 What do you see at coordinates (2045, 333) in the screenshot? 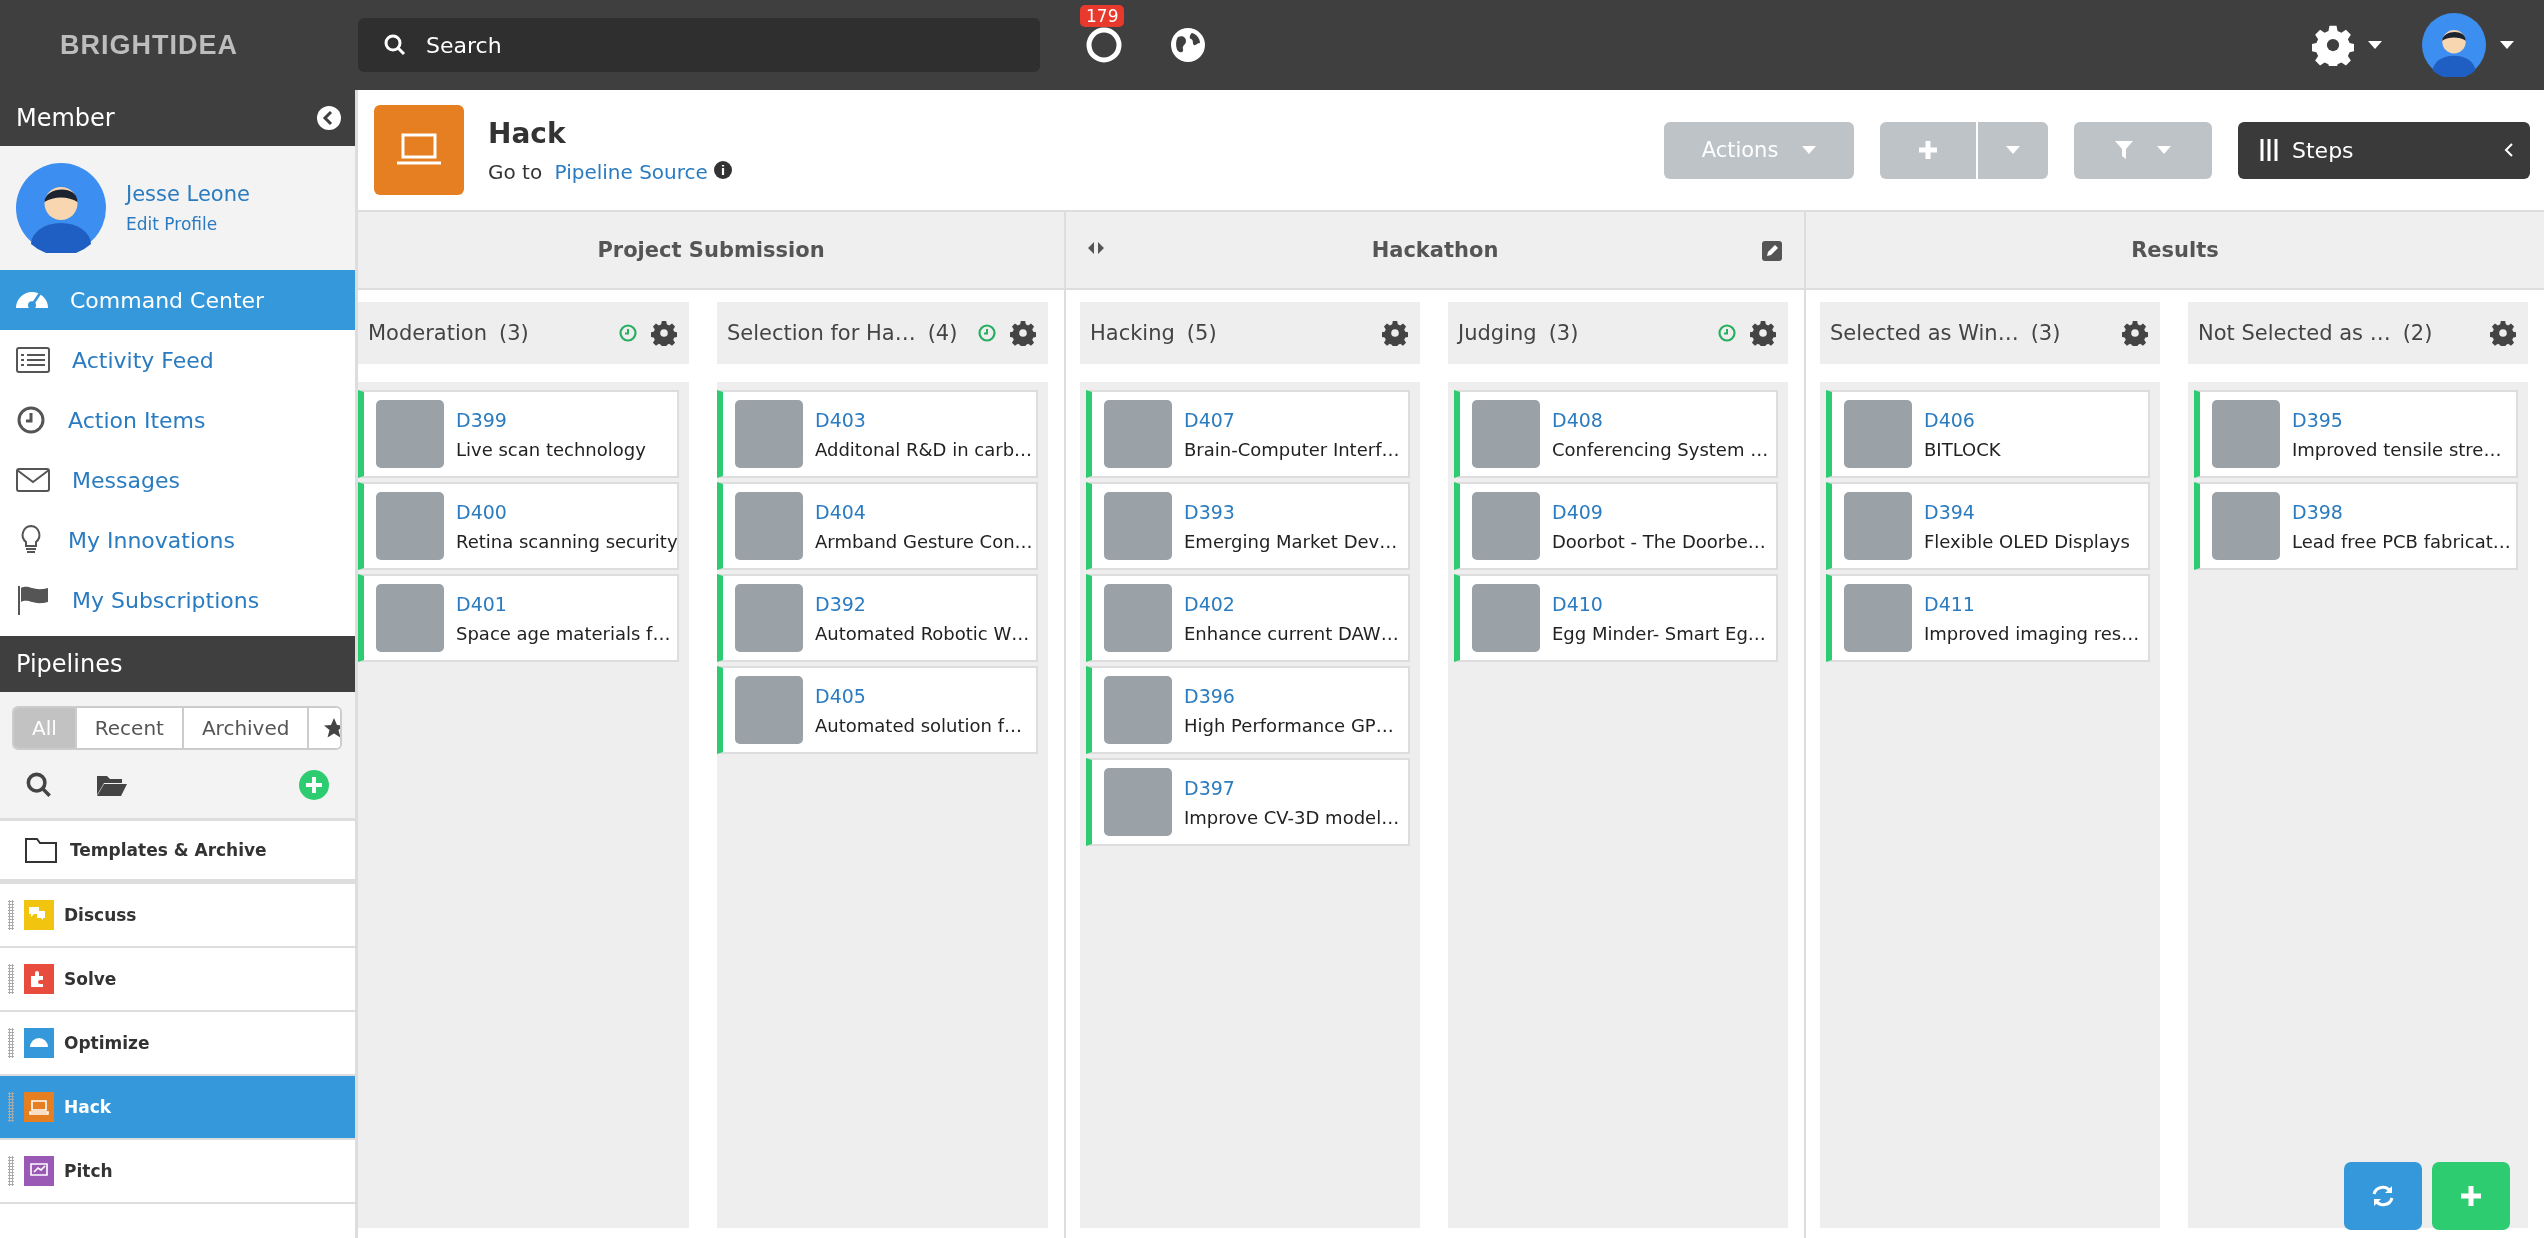
I see `lane-count: (3)` at bounding box center [2045, 333].